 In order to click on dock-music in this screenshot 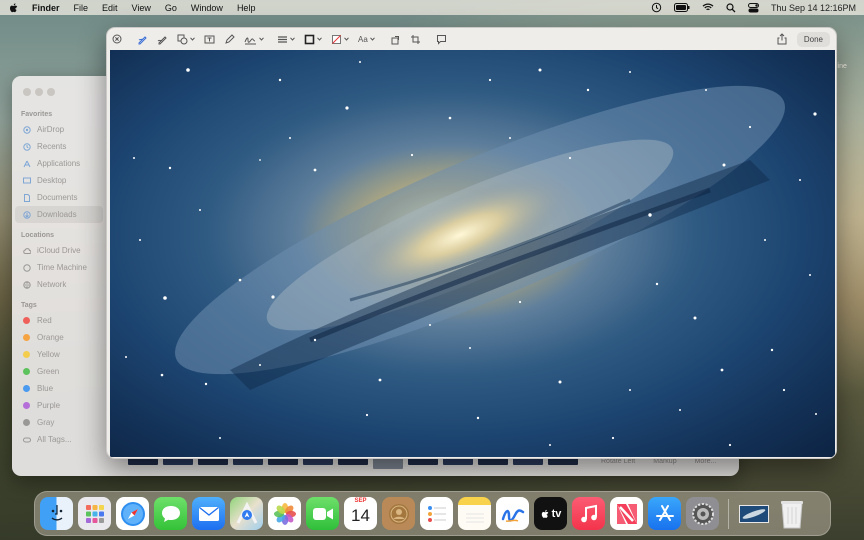, I will do `click(588, 513)`.